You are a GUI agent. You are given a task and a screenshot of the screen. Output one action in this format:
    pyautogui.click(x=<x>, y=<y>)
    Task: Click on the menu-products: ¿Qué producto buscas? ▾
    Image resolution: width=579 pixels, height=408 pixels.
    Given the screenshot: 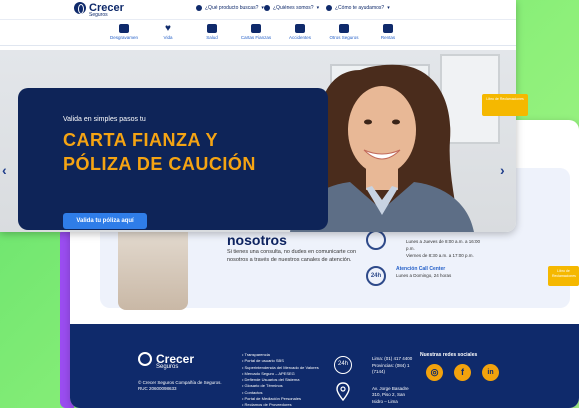 What is the action you would take?
    pyautogui.click(x=230, y=8)
    